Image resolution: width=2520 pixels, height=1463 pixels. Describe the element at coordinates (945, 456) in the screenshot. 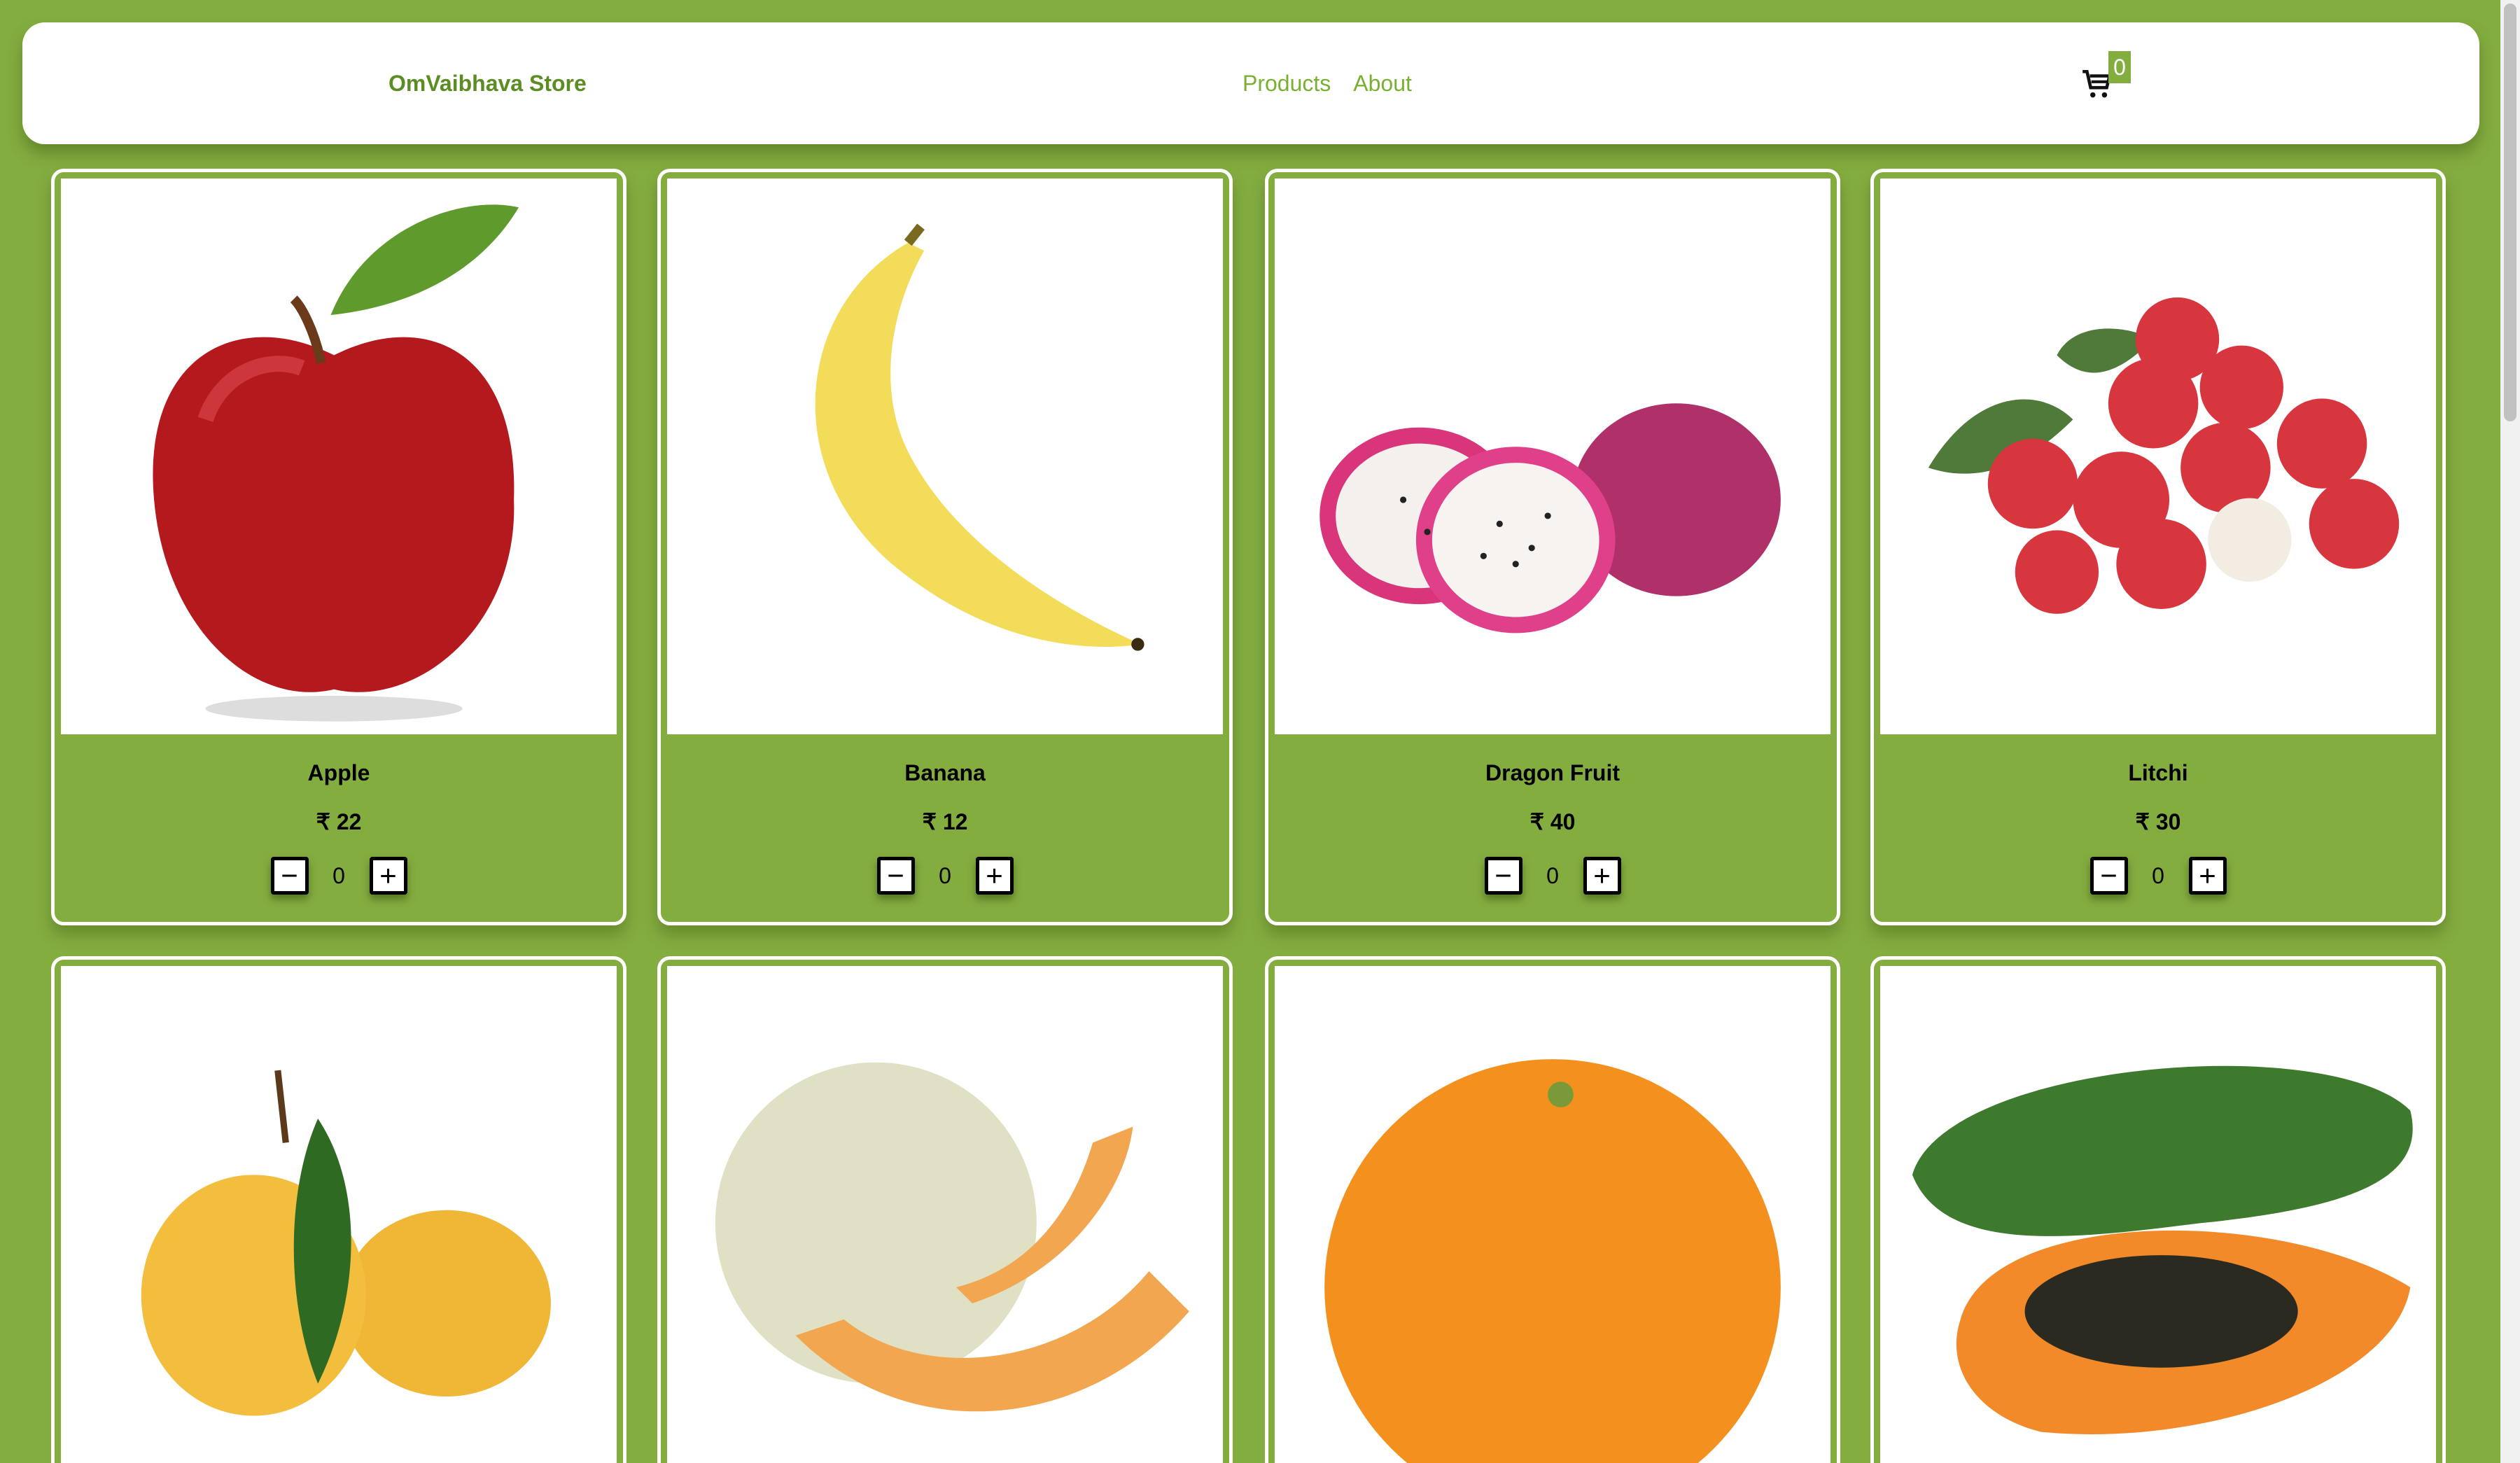

I see `product-image-banana` at that location.